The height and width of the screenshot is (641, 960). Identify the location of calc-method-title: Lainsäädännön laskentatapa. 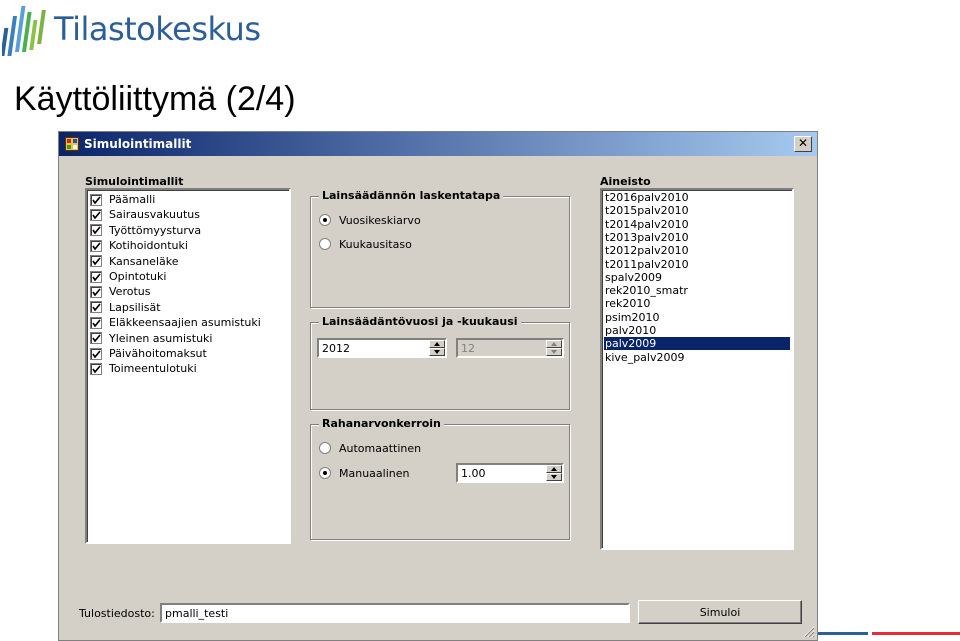
(411, 195).